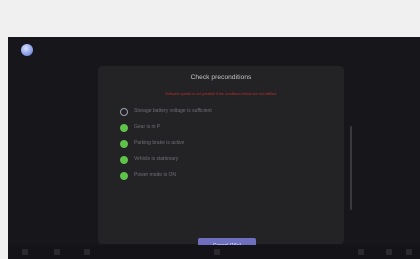 This screenshot has width=420, height=259. I want to click on dialog-title: Check preconditions, so click(221, 77).